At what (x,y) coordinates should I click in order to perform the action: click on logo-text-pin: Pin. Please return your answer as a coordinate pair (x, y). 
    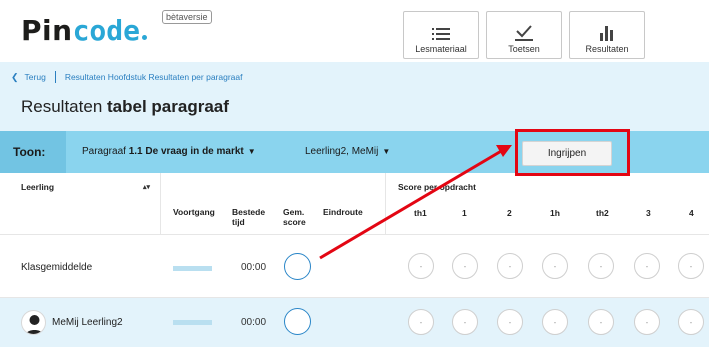
    Looking at the image, I should click on (47, 30).